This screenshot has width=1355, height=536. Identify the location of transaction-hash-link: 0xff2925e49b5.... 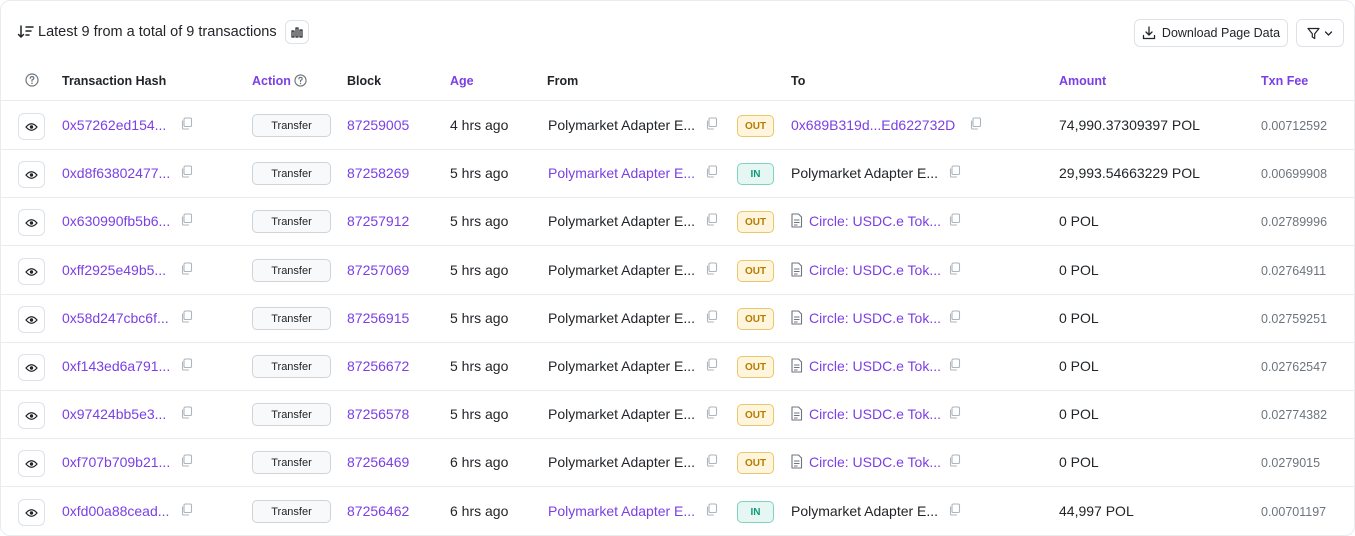
(114, 270).